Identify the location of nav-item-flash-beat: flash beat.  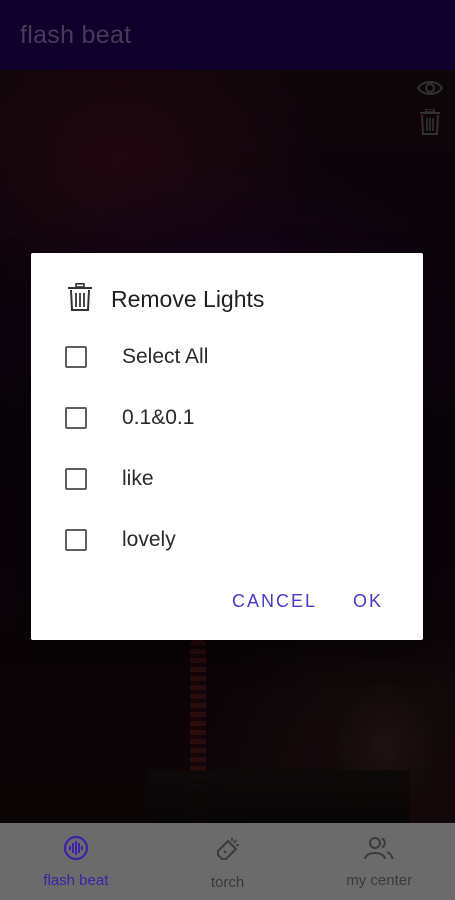
(76, 861).